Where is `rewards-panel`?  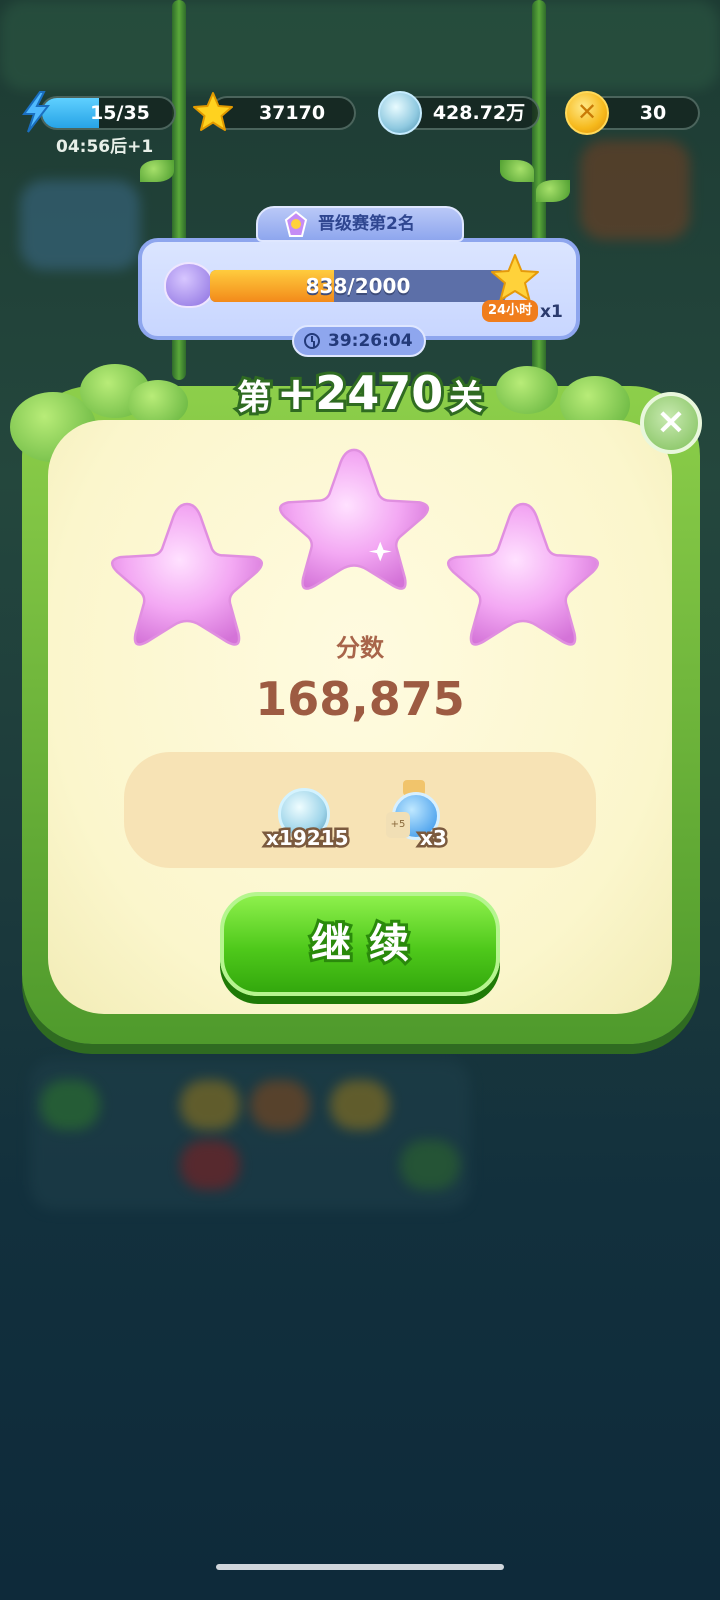 rewards-panel is located at coordinates (360, 810).